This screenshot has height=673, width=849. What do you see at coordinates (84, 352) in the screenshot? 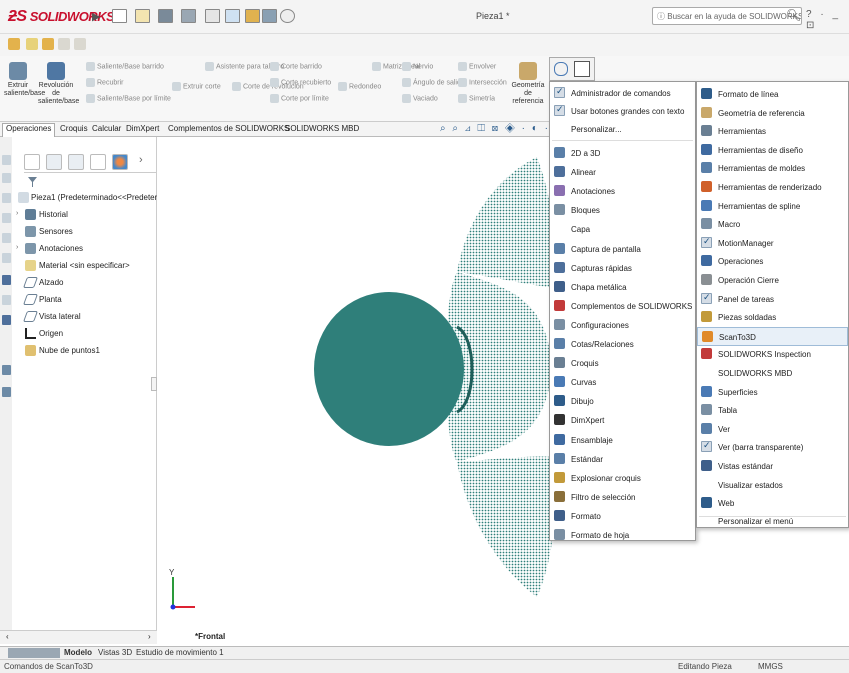
I see `tree-item-nube-de-puntos: Nube de puntos1` at bounding box center [84, 352].